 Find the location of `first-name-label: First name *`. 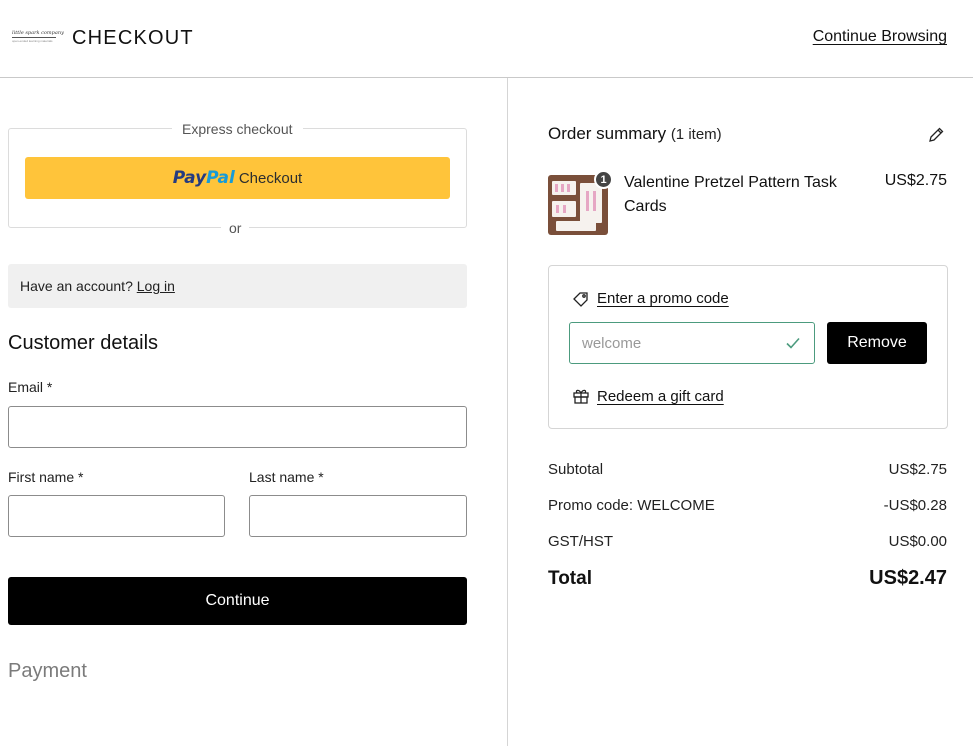

first-name-label: First name * is located at coordinates (46, 477).